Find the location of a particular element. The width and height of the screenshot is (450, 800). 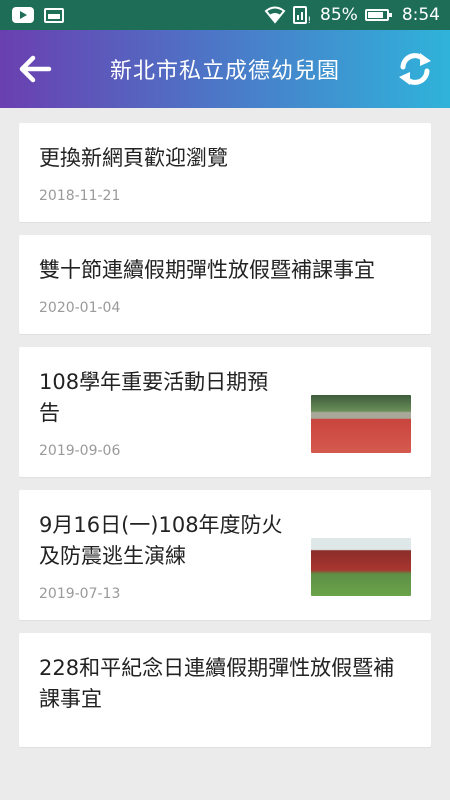

status-system: ! 85% 8:54 is located at coordinates (352, 15).